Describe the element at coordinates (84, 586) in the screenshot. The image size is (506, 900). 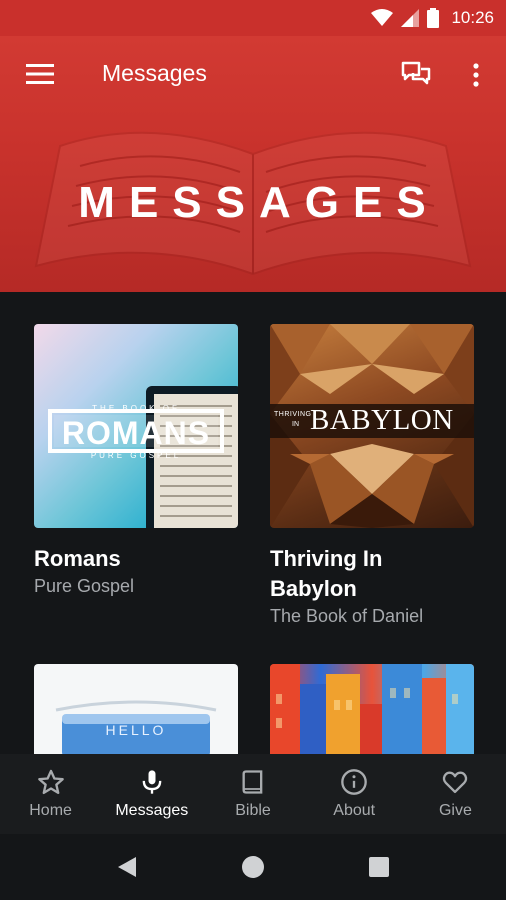
I see `series-subtitle: Pure Gospel` at that location.